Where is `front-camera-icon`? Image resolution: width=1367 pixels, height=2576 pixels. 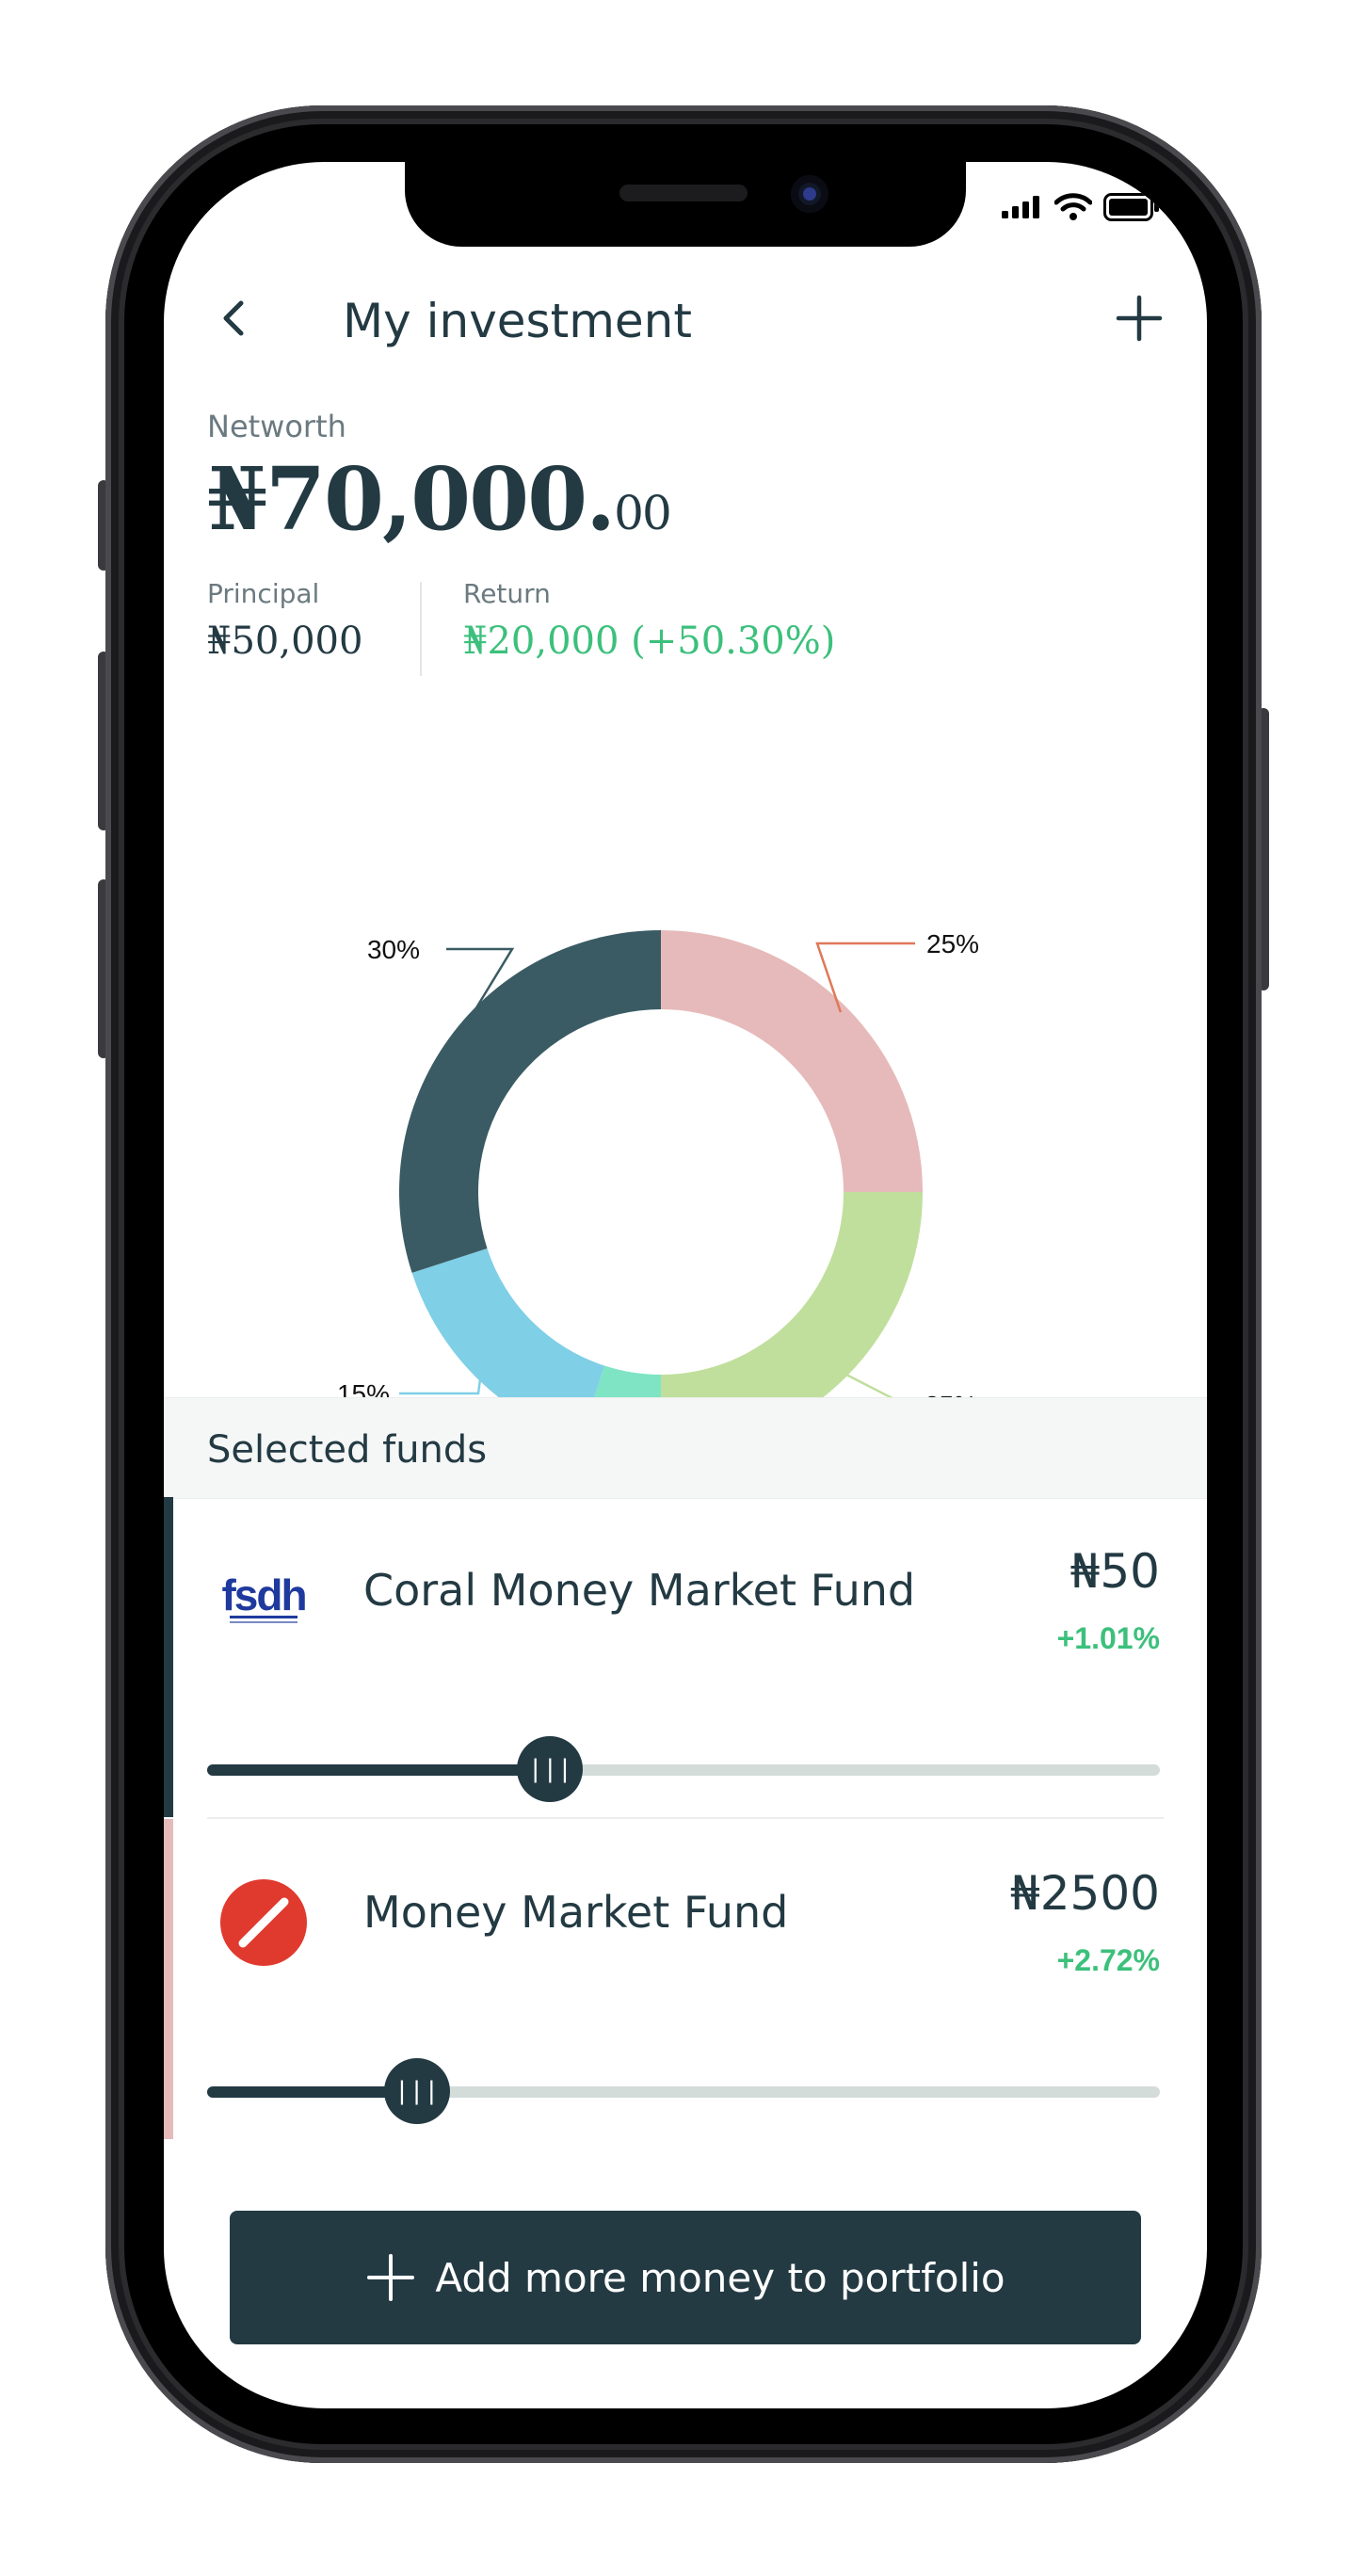 front-camera-icon is located at coordinates (810, 194).